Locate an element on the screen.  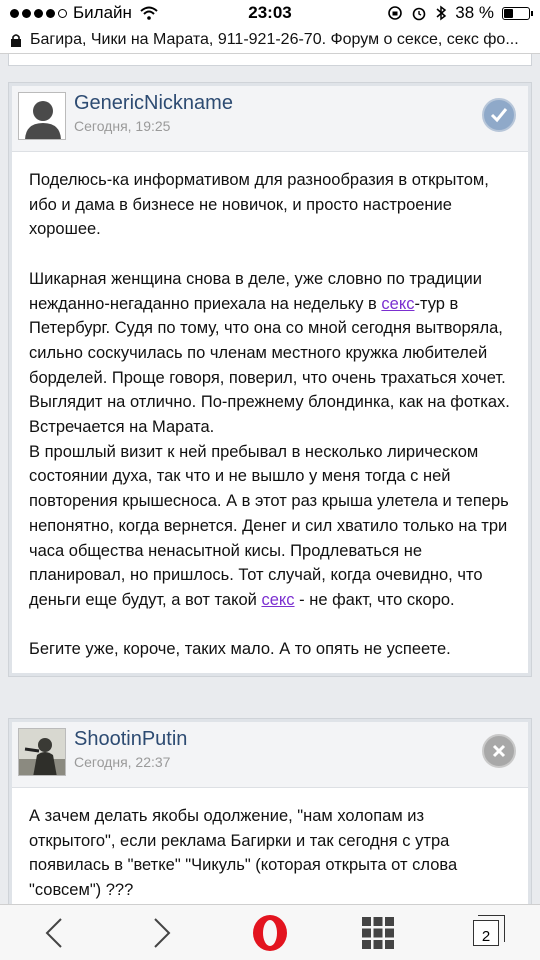
post-header: ShootinPutin Сегодня, 22:37 is located at coordinates (270, 755).